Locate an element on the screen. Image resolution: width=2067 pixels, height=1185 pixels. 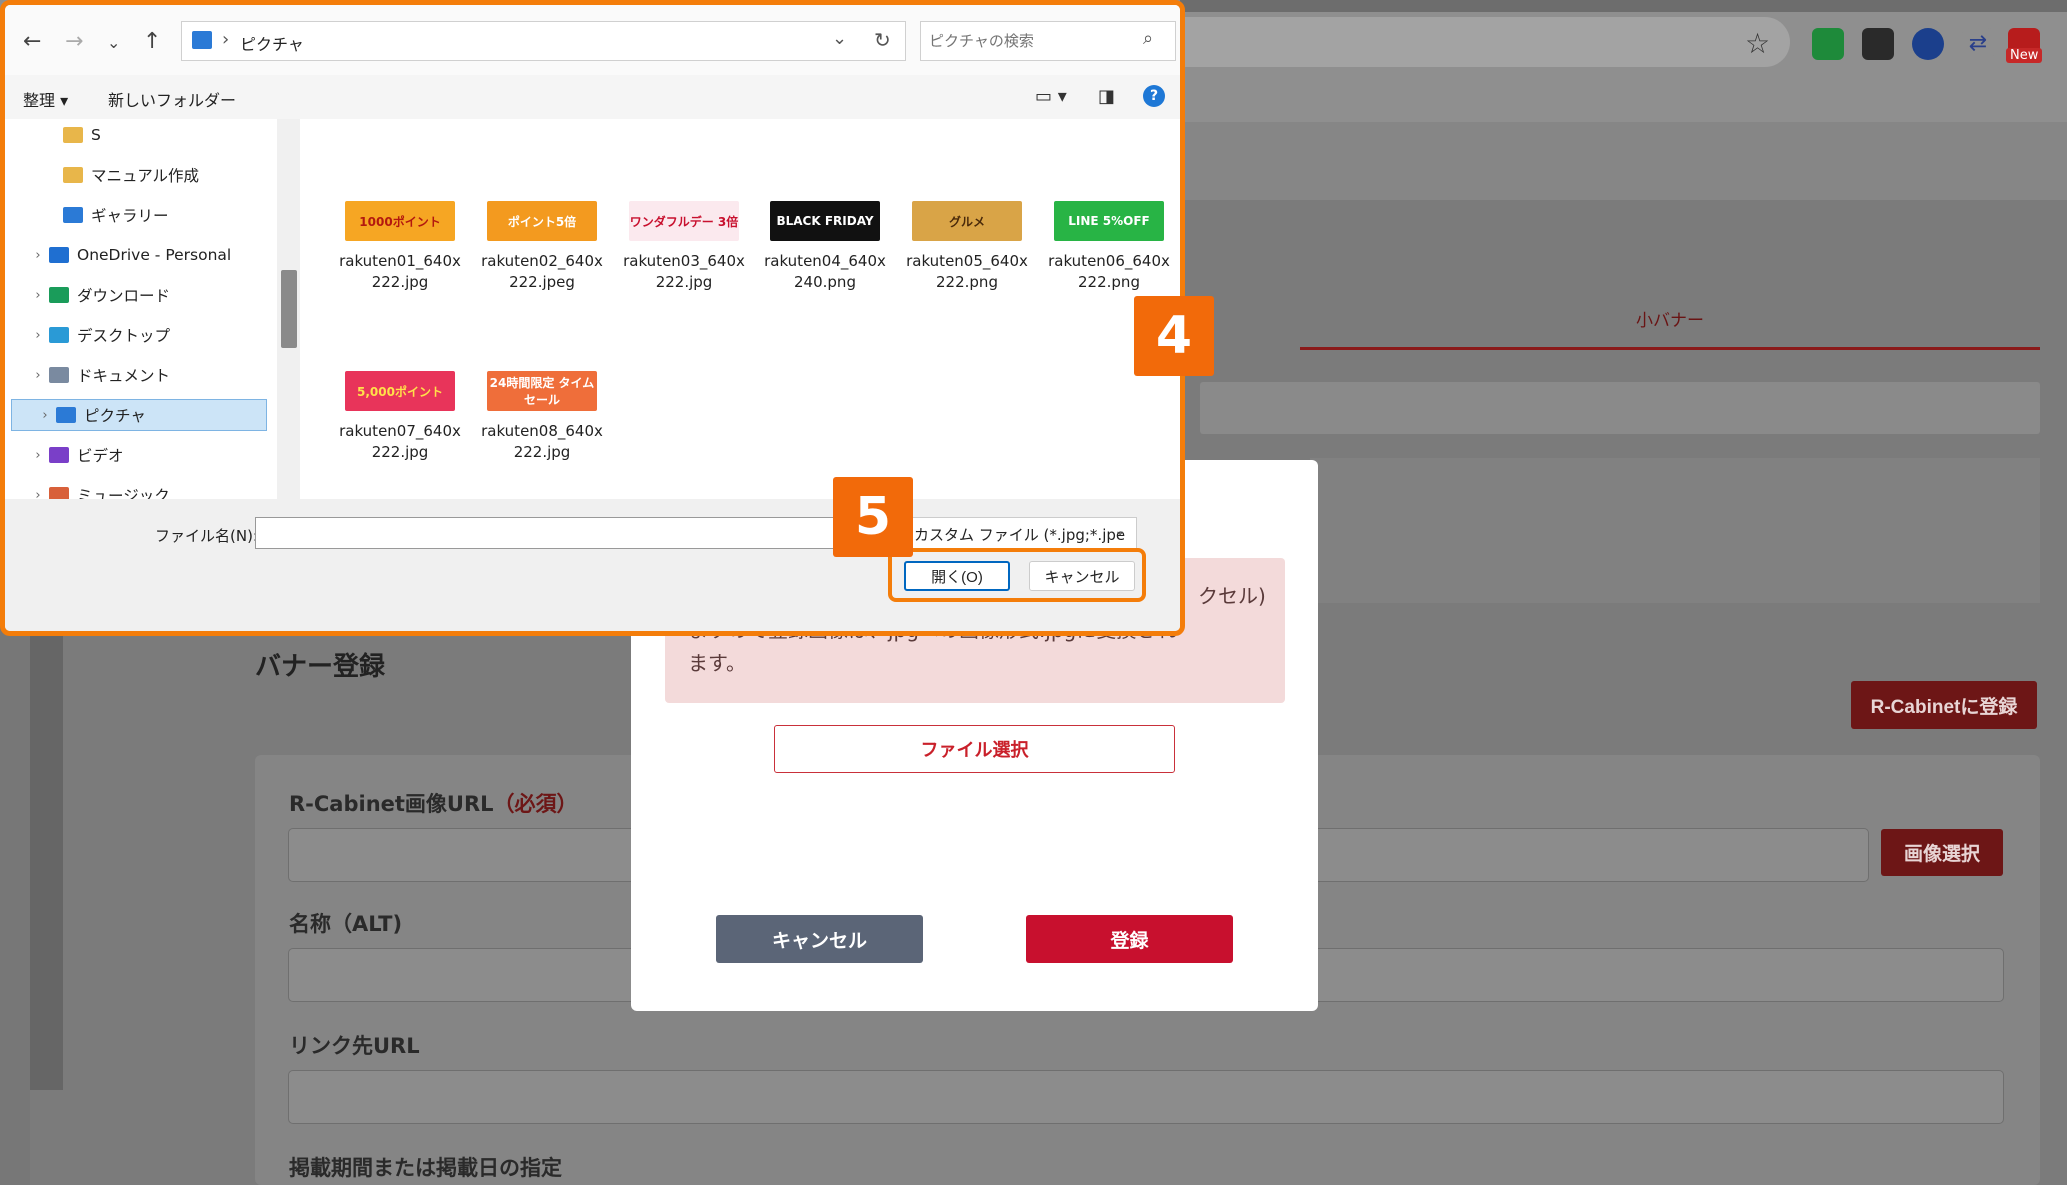
rcabinet-register-button: R-Cabinetに登録 is located at coordinates (1944, 705).